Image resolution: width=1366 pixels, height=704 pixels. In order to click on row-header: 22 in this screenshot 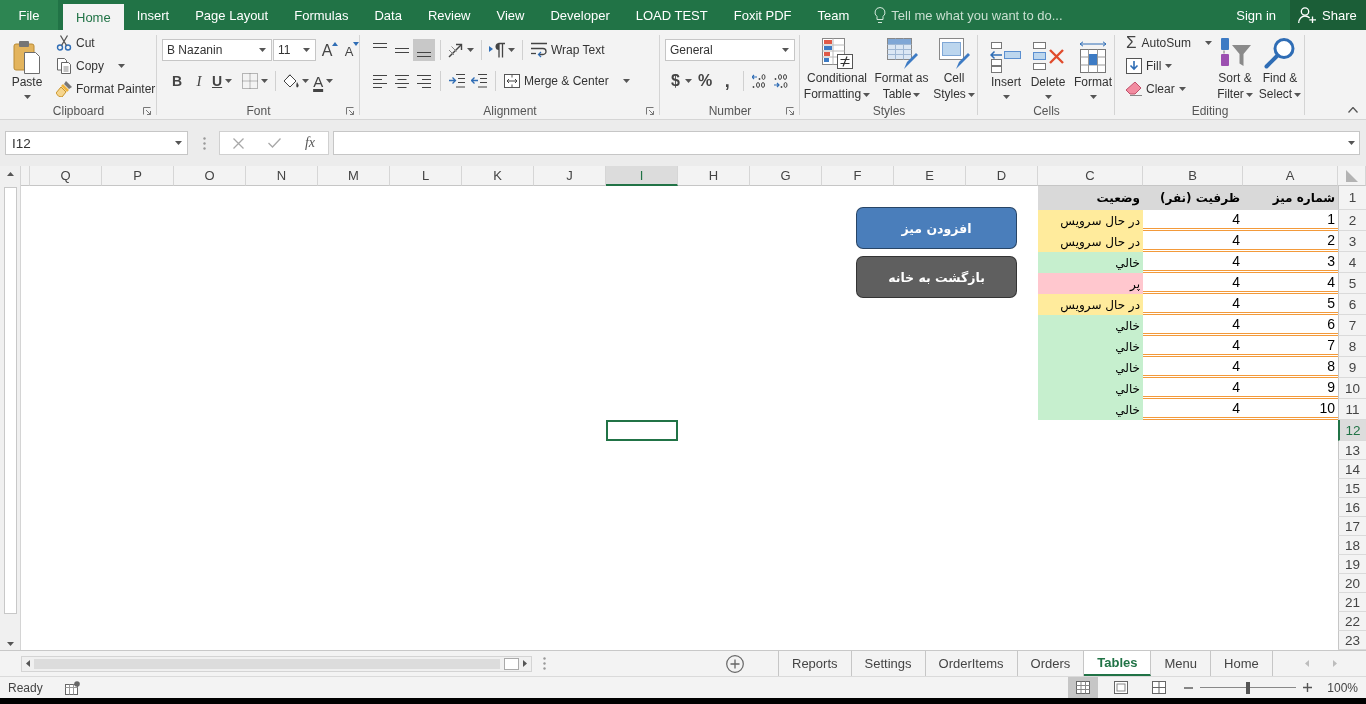, I will do `click(1352, 621)`.